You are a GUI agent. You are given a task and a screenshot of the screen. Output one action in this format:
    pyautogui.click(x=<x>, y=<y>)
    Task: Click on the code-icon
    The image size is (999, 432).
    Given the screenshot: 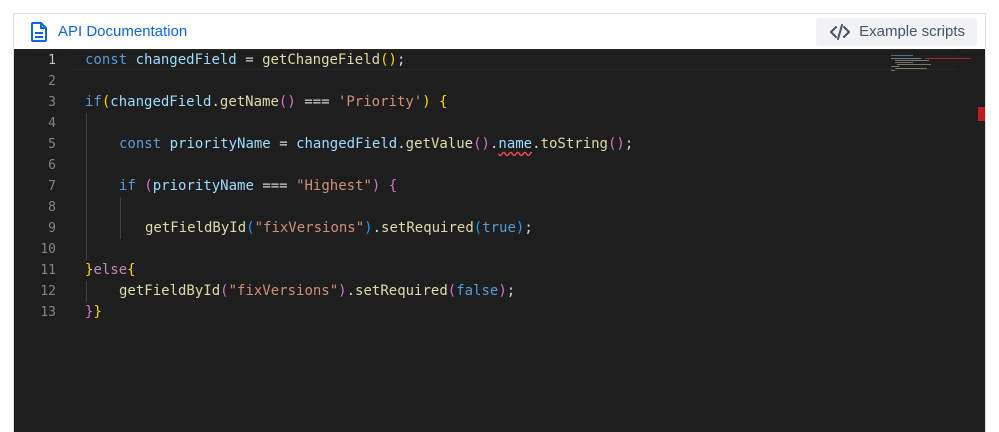 What is the action you would take?
    pyautogui.click(x=840, y=31)
    